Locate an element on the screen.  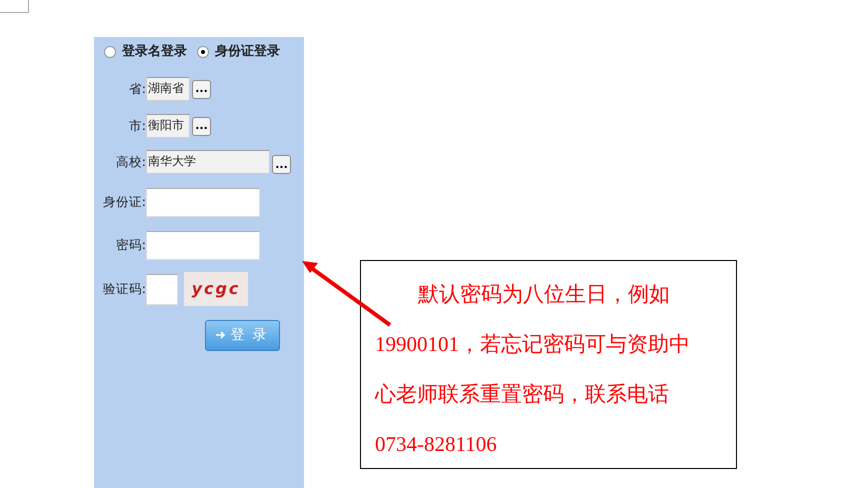
radio-label: 身份证登录 is located at coordinates (247, 52).